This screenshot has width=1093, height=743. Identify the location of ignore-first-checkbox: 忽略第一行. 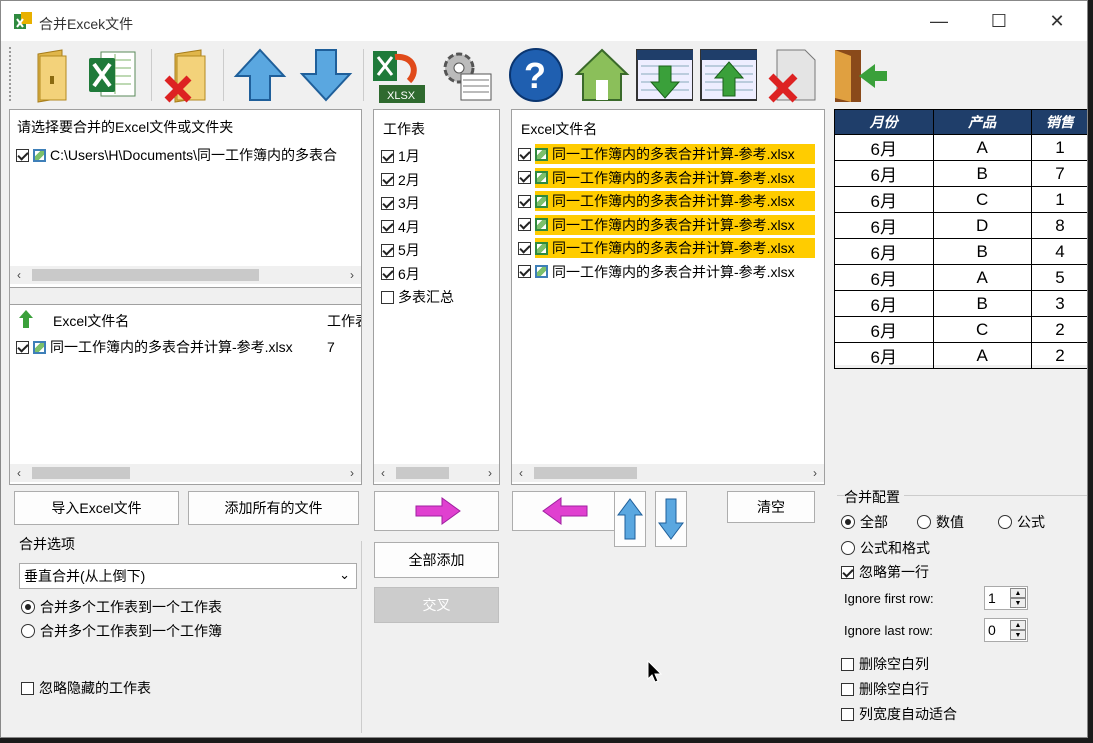
(885, 572).